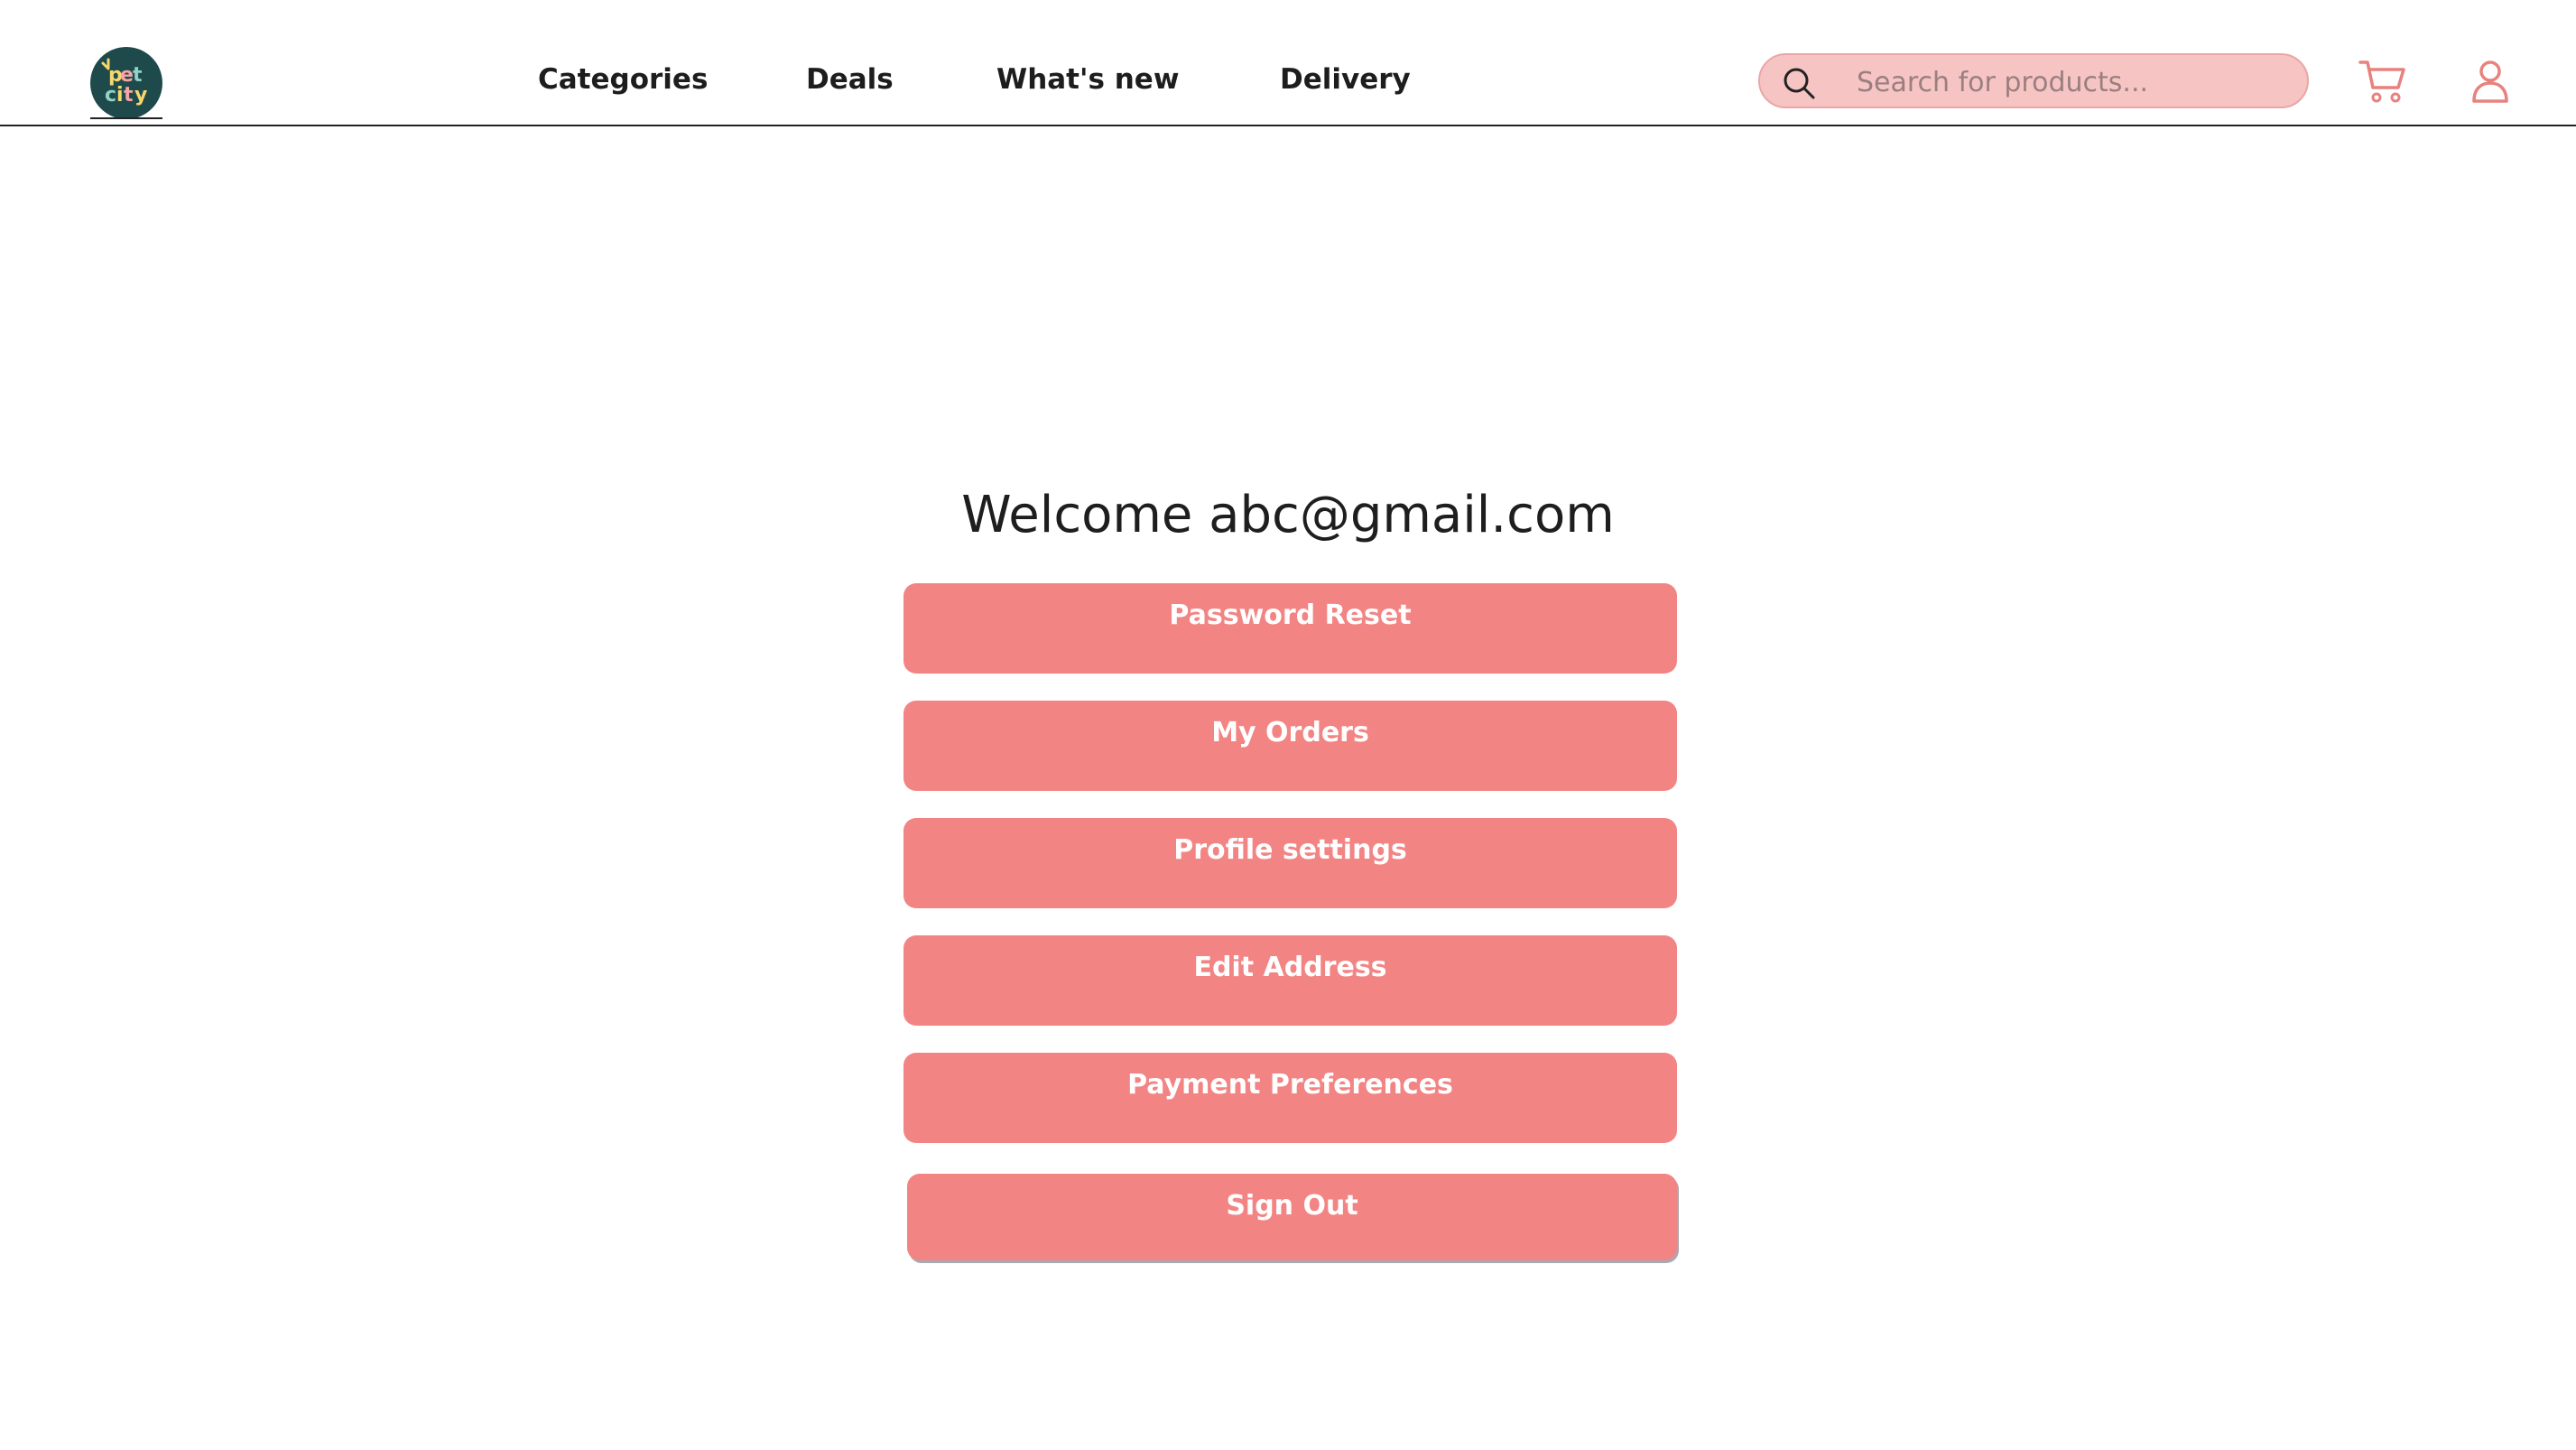 The image size is (2576, 1450). Describe the element at coordinates (129, 95) in the screenshot. I see `svg-text: t` at that location.